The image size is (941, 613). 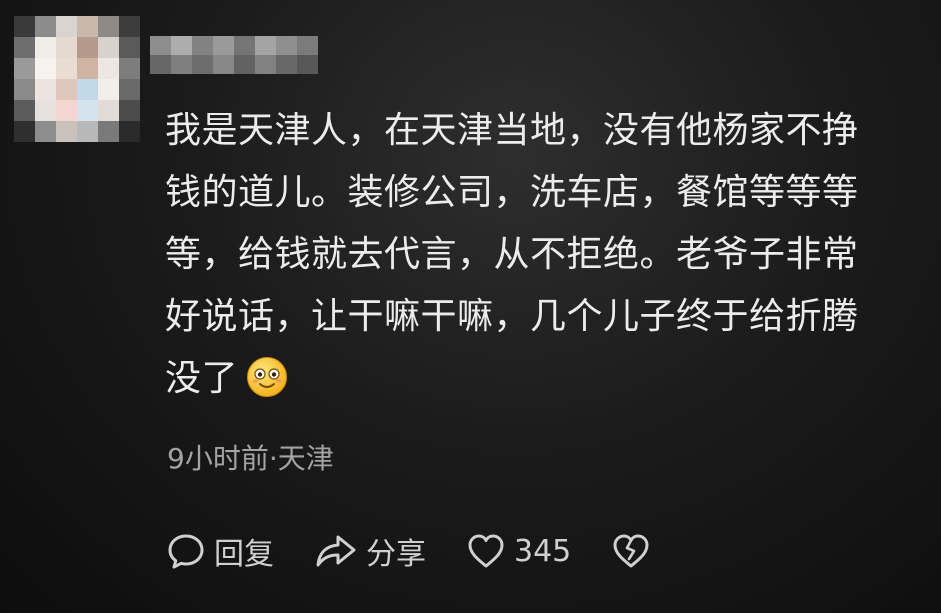 I want to click on share-button: 分享, so click(x=370, y=551).